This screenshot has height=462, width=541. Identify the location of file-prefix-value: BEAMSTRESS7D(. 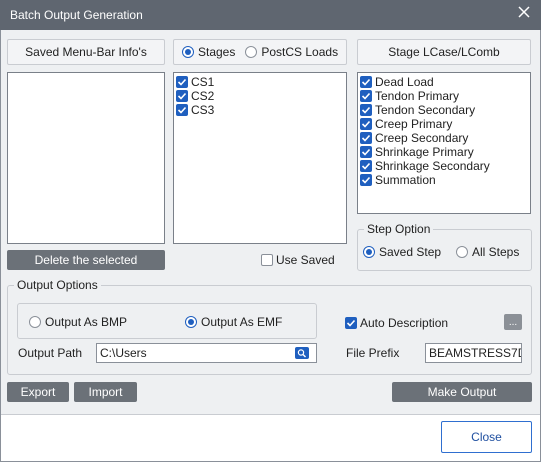
(475, 353).